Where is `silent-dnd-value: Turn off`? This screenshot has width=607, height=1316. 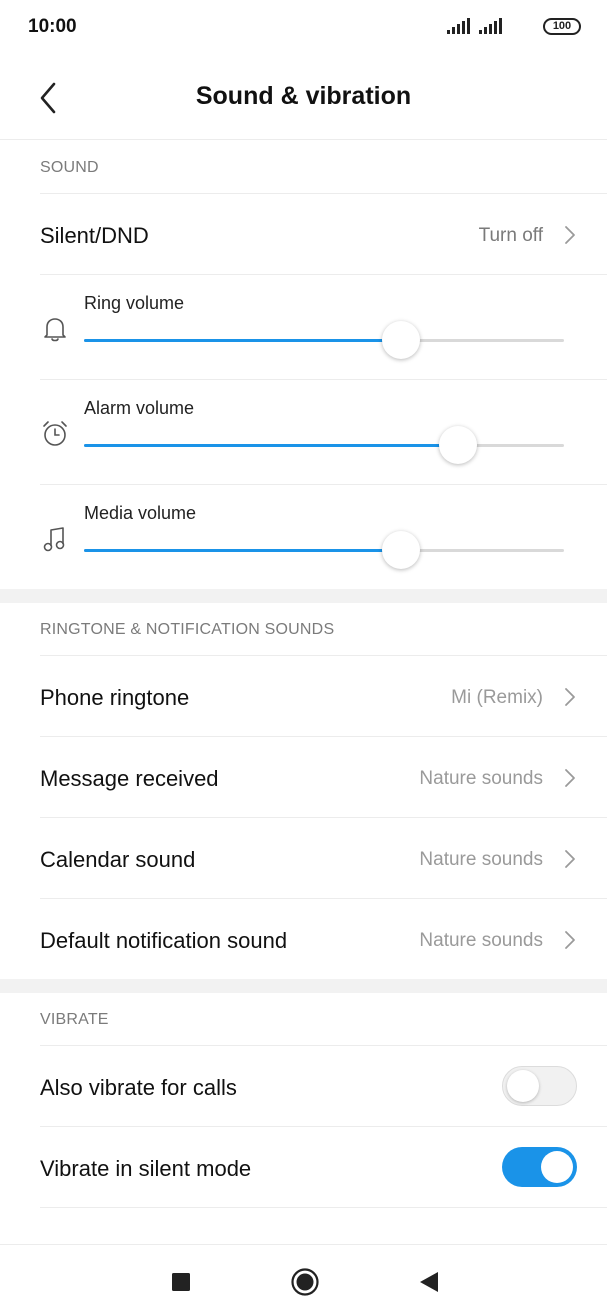
silent-dnd-value: Turn off is located at coordinates (510, 235).